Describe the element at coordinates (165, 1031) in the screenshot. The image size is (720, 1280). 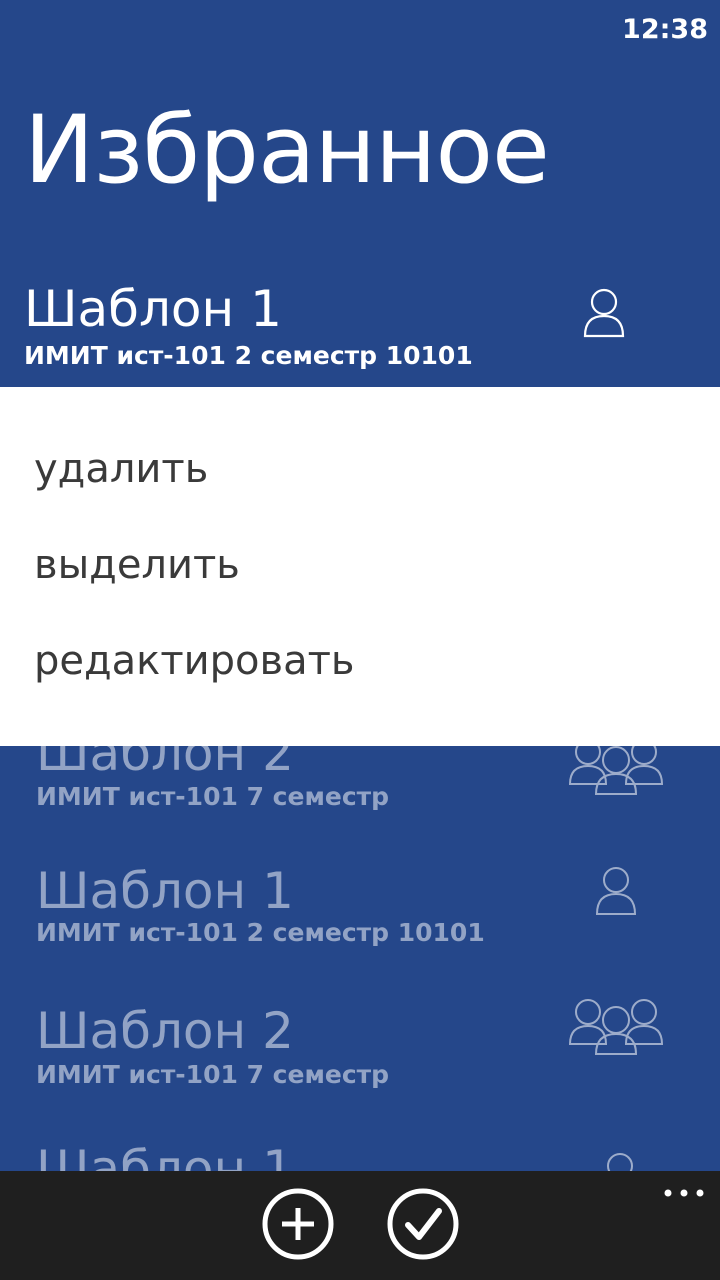
I see `list-item-title: Шаблон 2` at that location.